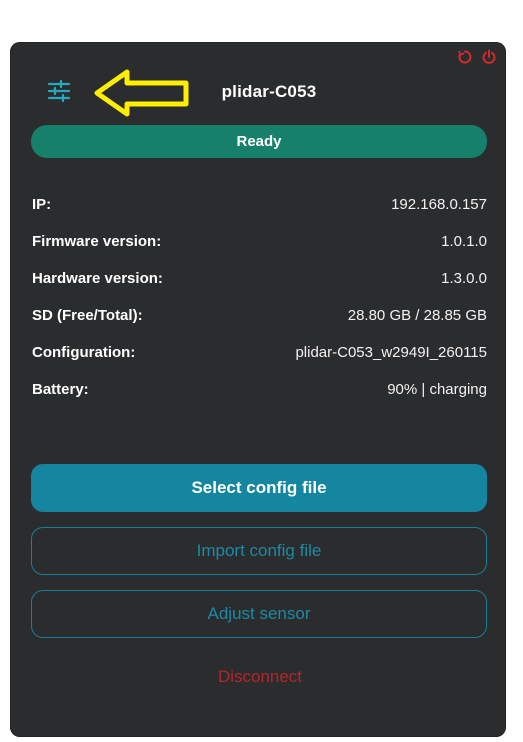 The height and width of the screenshot is (742, 523). Describe the element at coordinates (464, 241) in the screenshot. I see `info-value: 1.0.1.0` at that location.